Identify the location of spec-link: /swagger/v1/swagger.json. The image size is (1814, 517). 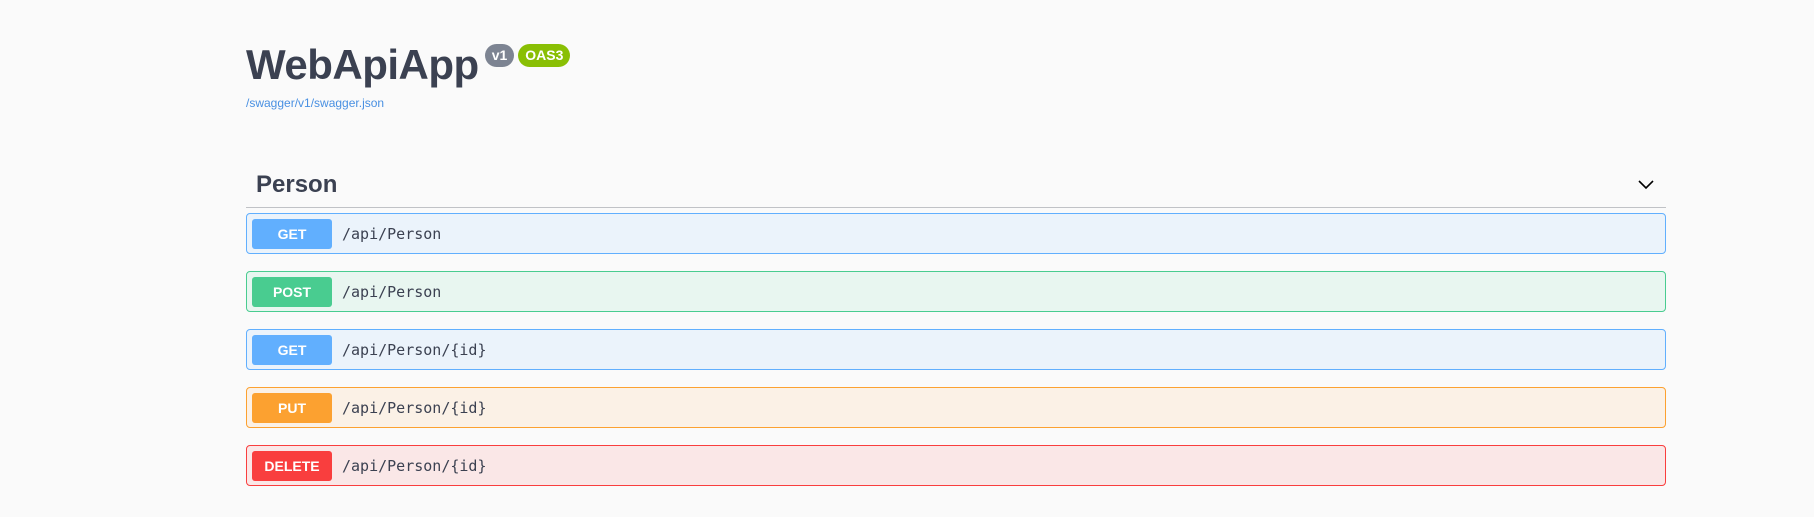
(410, 103).